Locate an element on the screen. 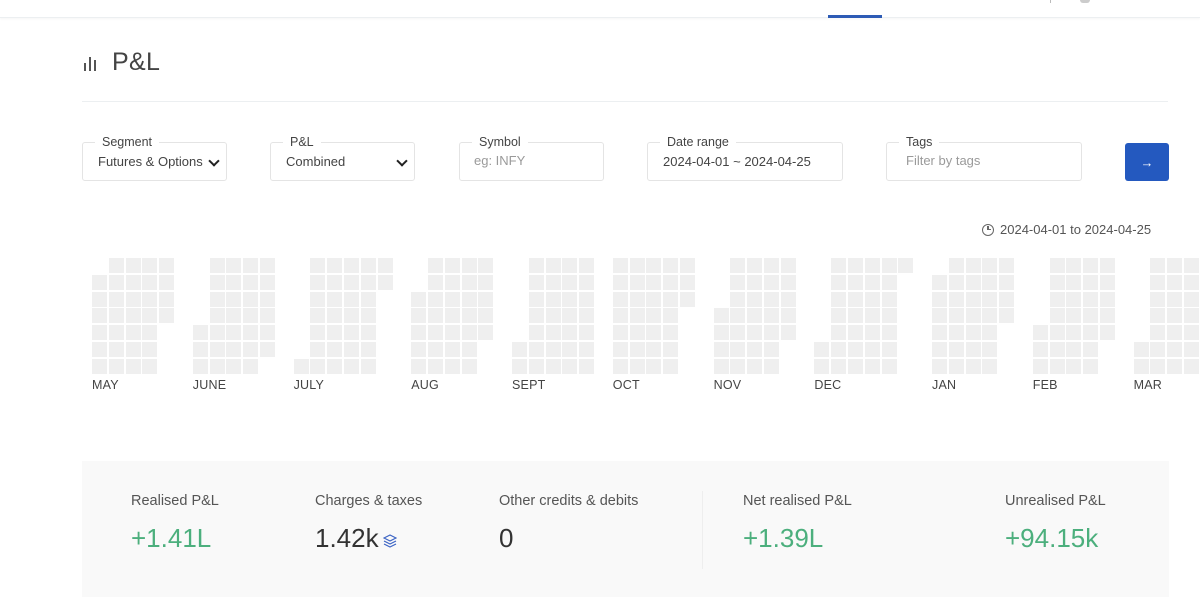  date-range-field: Date range 2024-04-01 ~ 2024-04-25 is located at coordinates (745, 158).